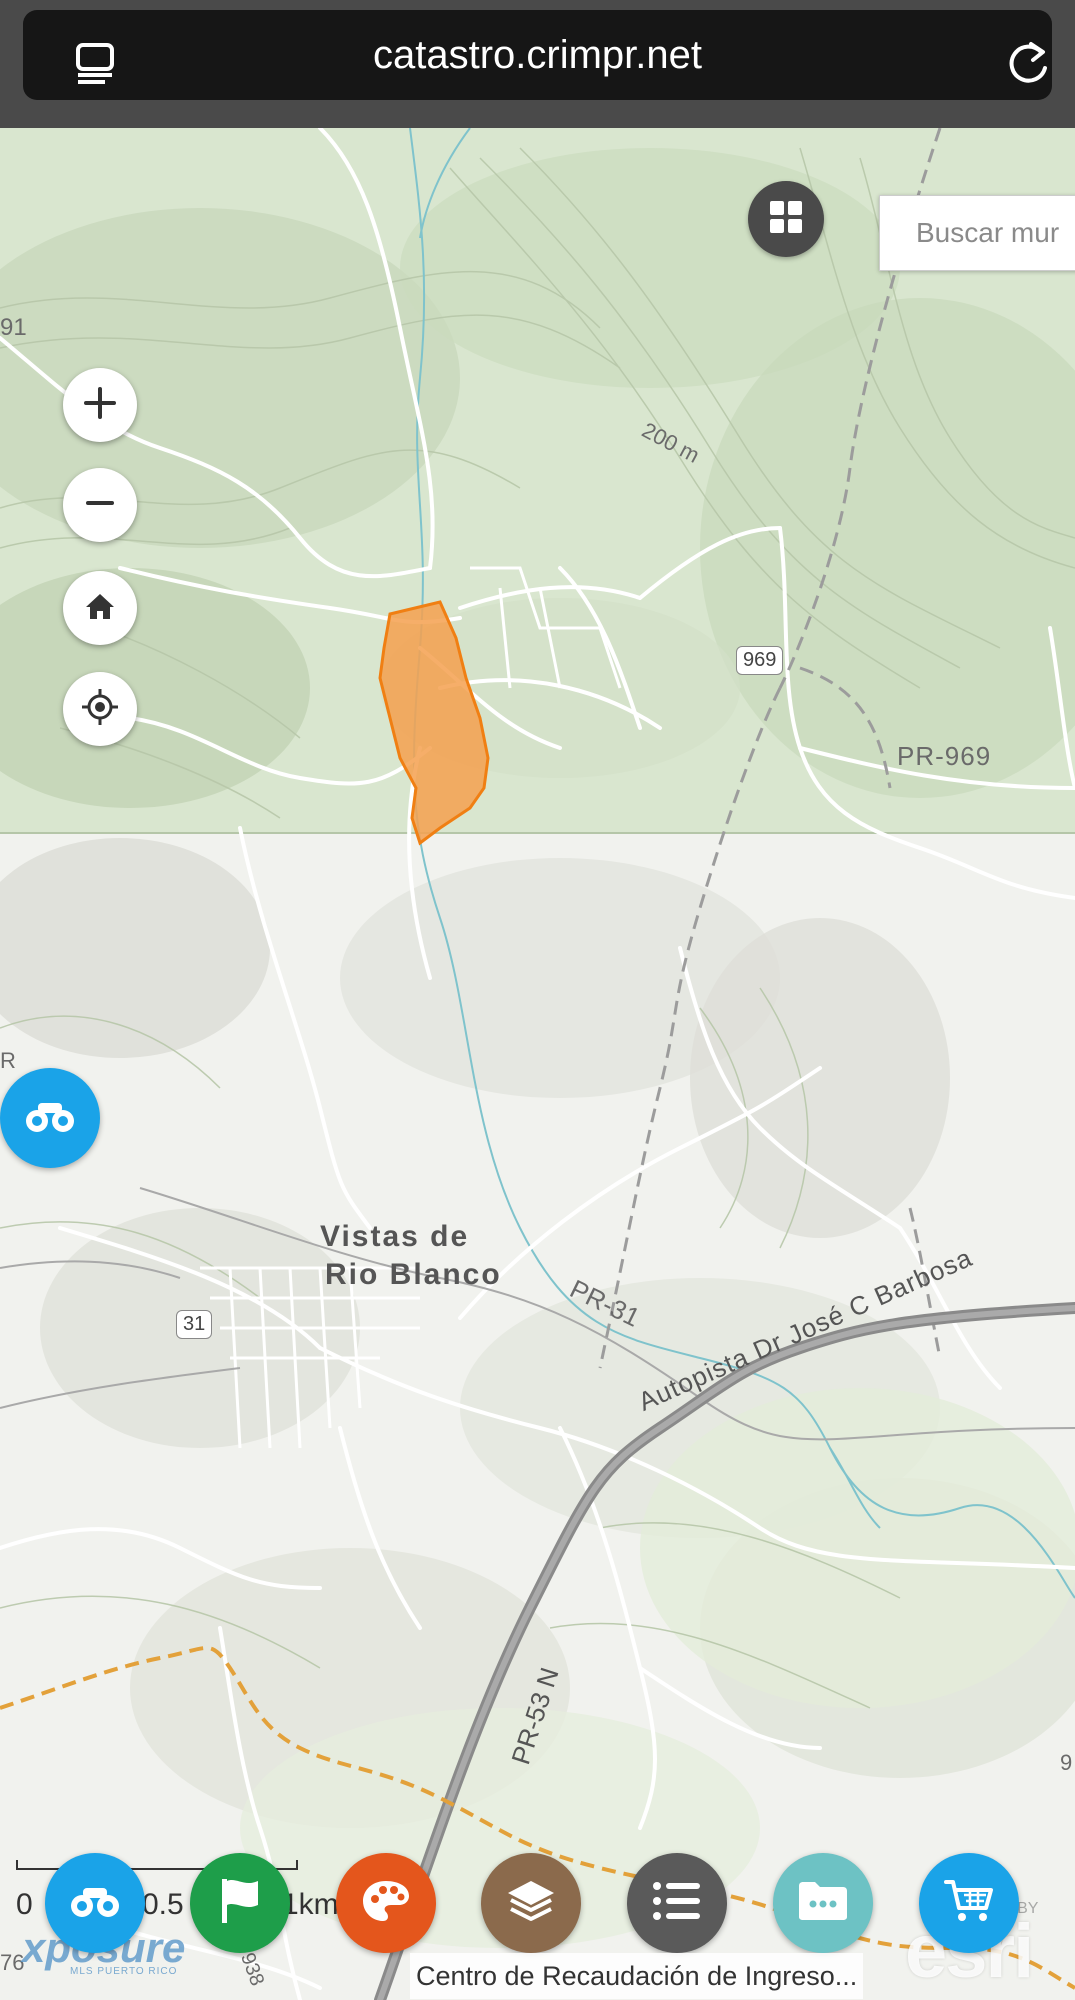 The width and height of the screenshot is (1075, 2000). Describe the element at coordinates (194, 1324) in the screenshot. I see `route-31-shield: 31` at that location.